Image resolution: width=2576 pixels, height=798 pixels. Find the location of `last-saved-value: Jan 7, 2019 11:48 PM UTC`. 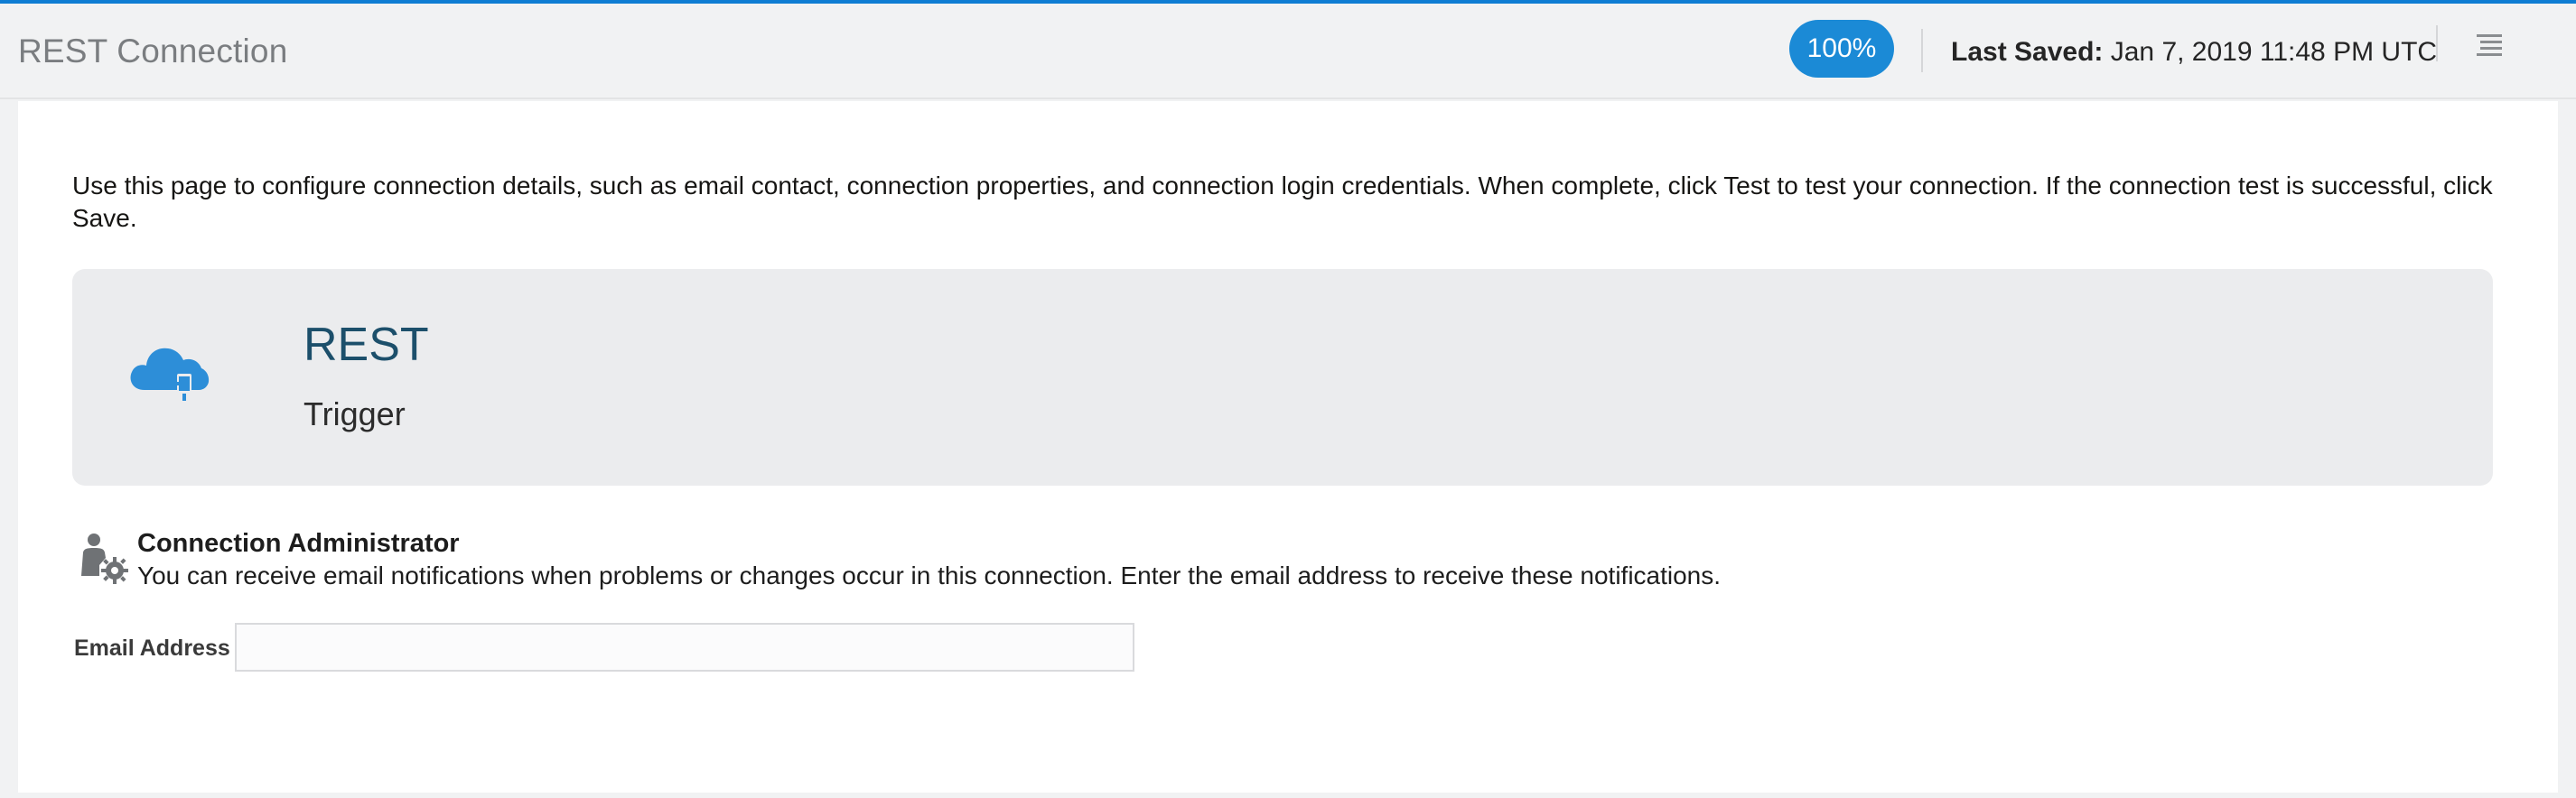

last-saved-value: Jan 7, 2019 11:48 PM UTC is located at coordinates (2274, 52).